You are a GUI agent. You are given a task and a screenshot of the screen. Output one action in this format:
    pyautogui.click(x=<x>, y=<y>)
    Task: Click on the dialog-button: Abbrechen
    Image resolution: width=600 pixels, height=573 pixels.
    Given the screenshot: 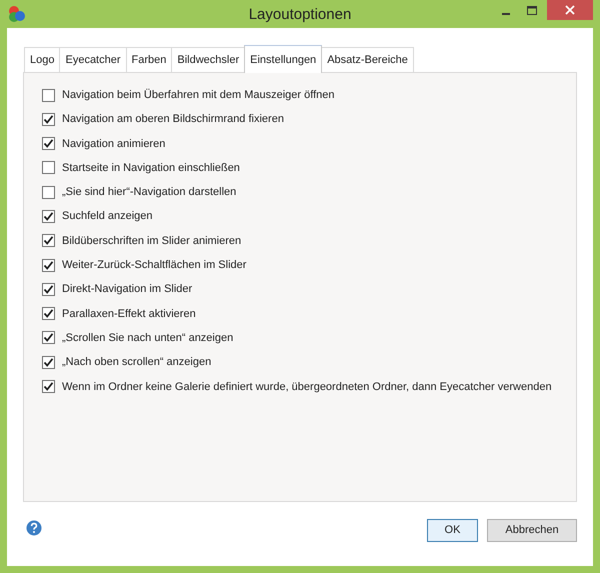 What is the action you would take?
    pyautogui.click(x=532, y=530)
    